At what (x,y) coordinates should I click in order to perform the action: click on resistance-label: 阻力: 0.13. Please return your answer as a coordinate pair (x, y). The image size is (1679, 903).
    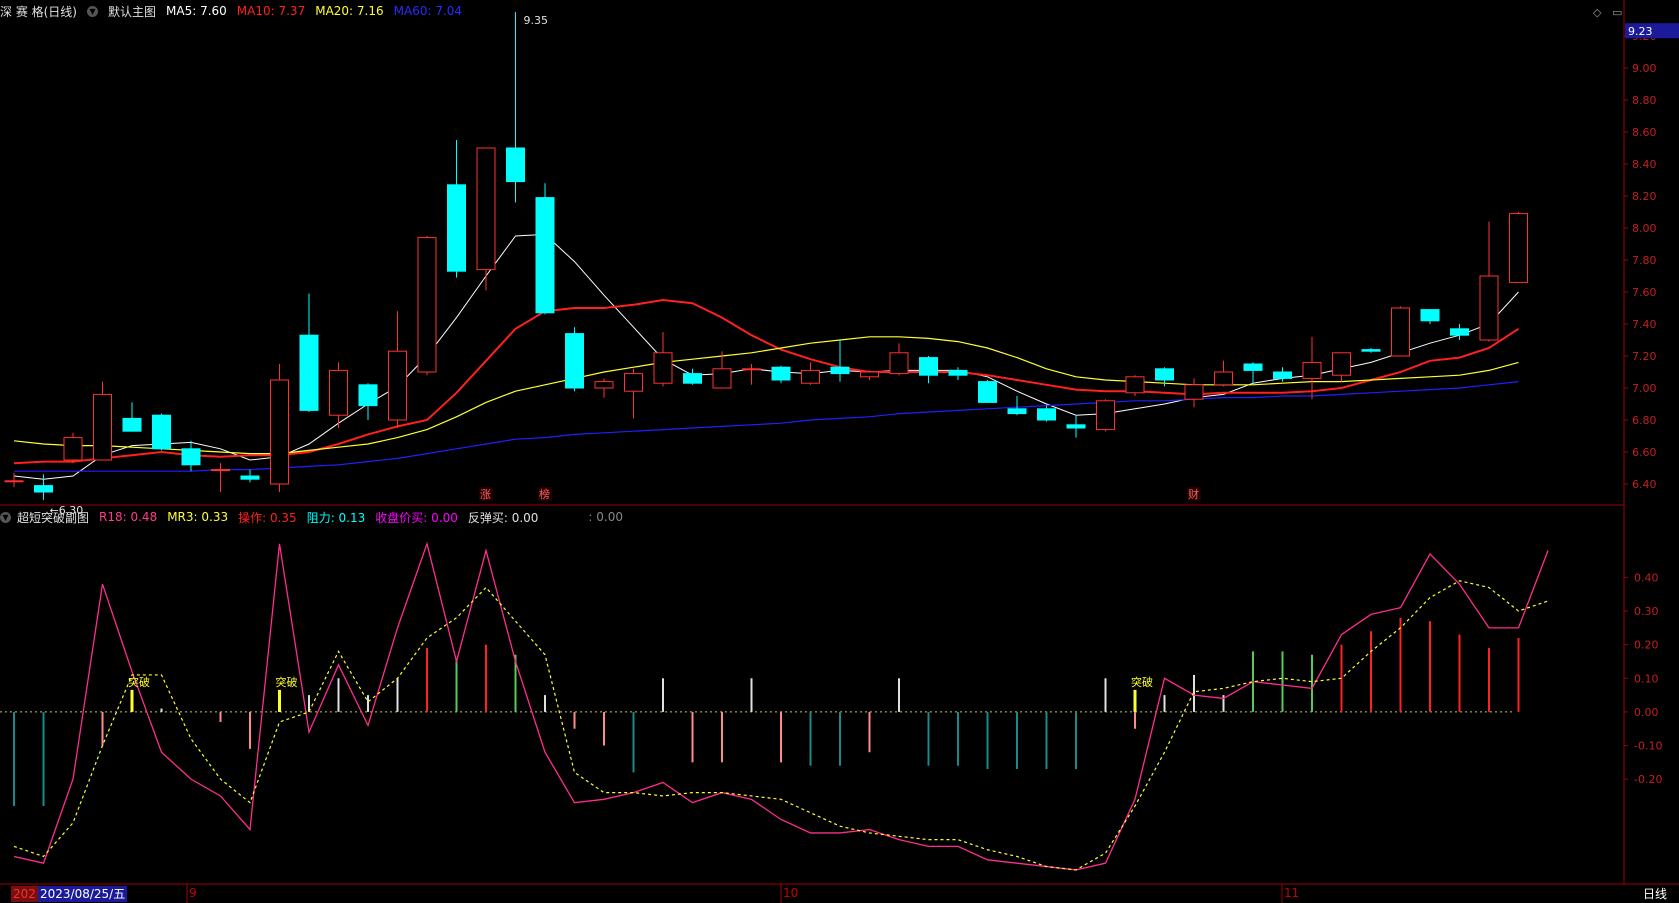
    Looking at the image, I should click on (336, 517).